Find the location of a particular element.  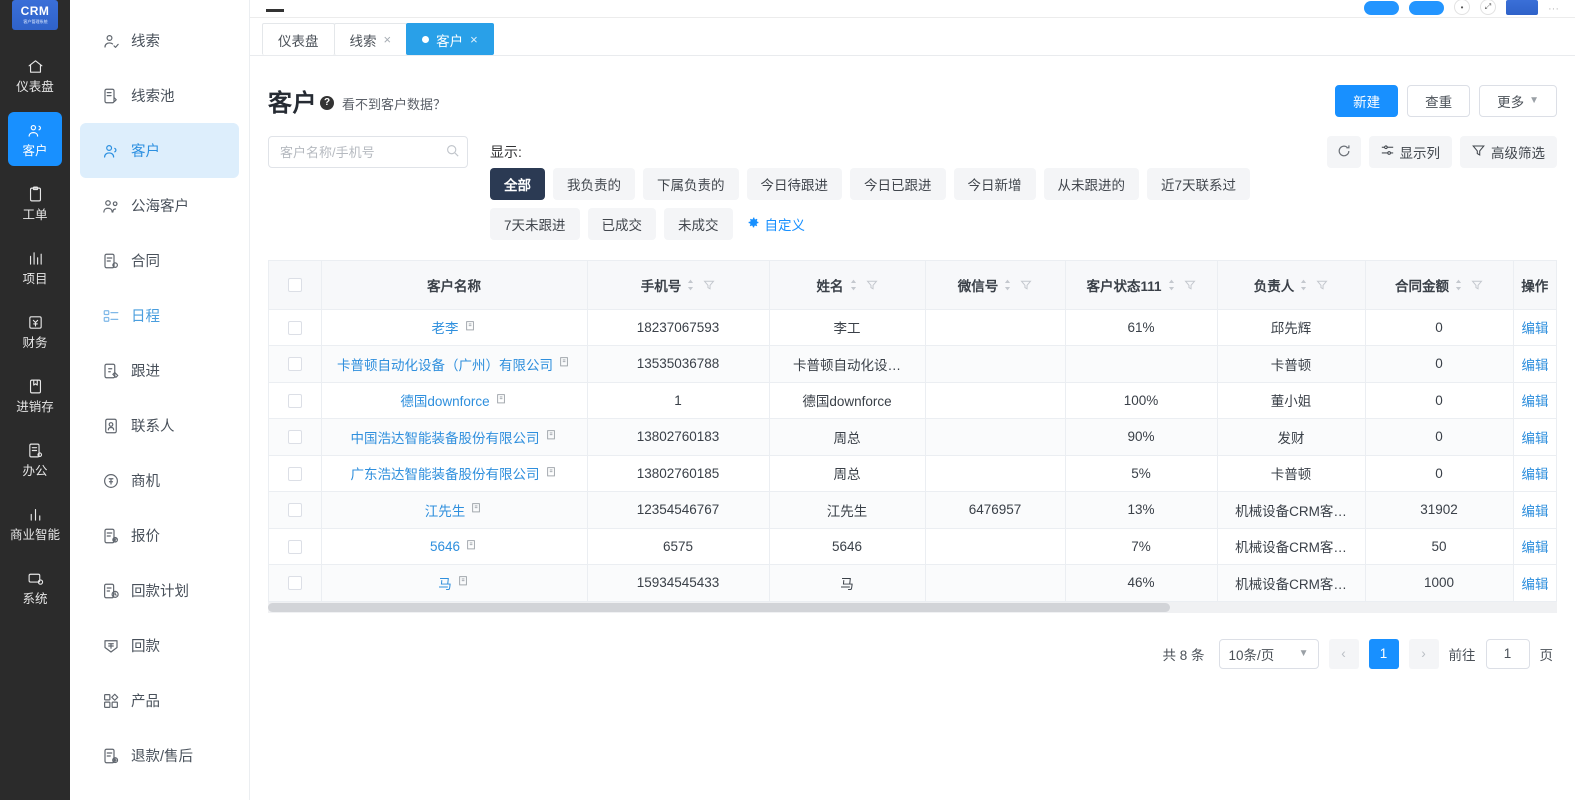

table-row: 德国downforce1德国downforce100%董小姐0编辑跟进 is located at coordinates (912, 400).